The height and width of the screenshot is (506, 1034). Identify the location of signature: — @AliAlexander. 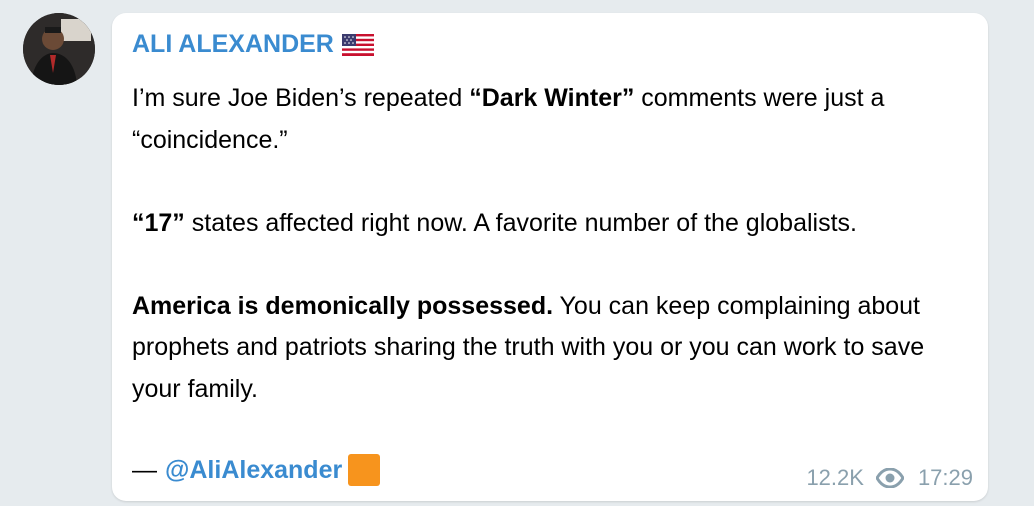
(256, 470).